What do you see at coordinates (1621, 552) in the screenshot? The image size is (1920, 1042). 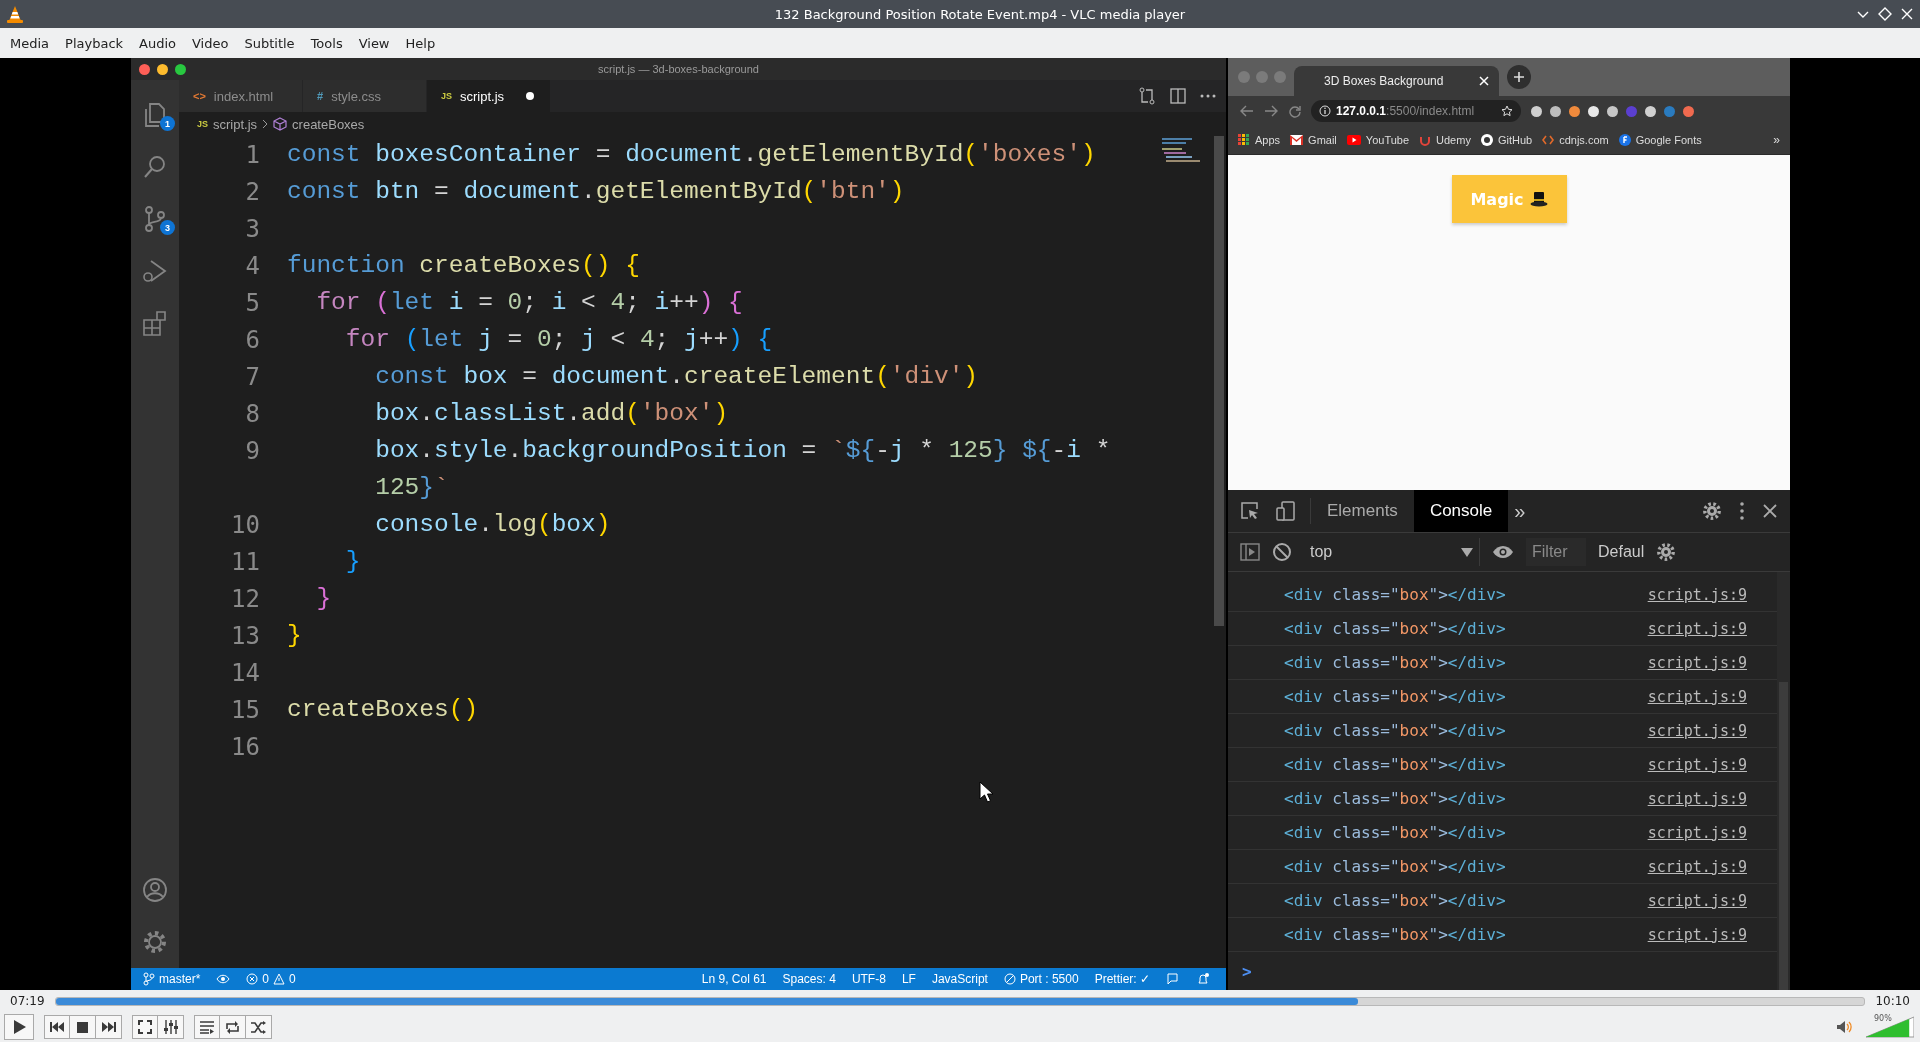 I see `log-levels-dropdown: Defaul` at bounding box center [1621, 552].